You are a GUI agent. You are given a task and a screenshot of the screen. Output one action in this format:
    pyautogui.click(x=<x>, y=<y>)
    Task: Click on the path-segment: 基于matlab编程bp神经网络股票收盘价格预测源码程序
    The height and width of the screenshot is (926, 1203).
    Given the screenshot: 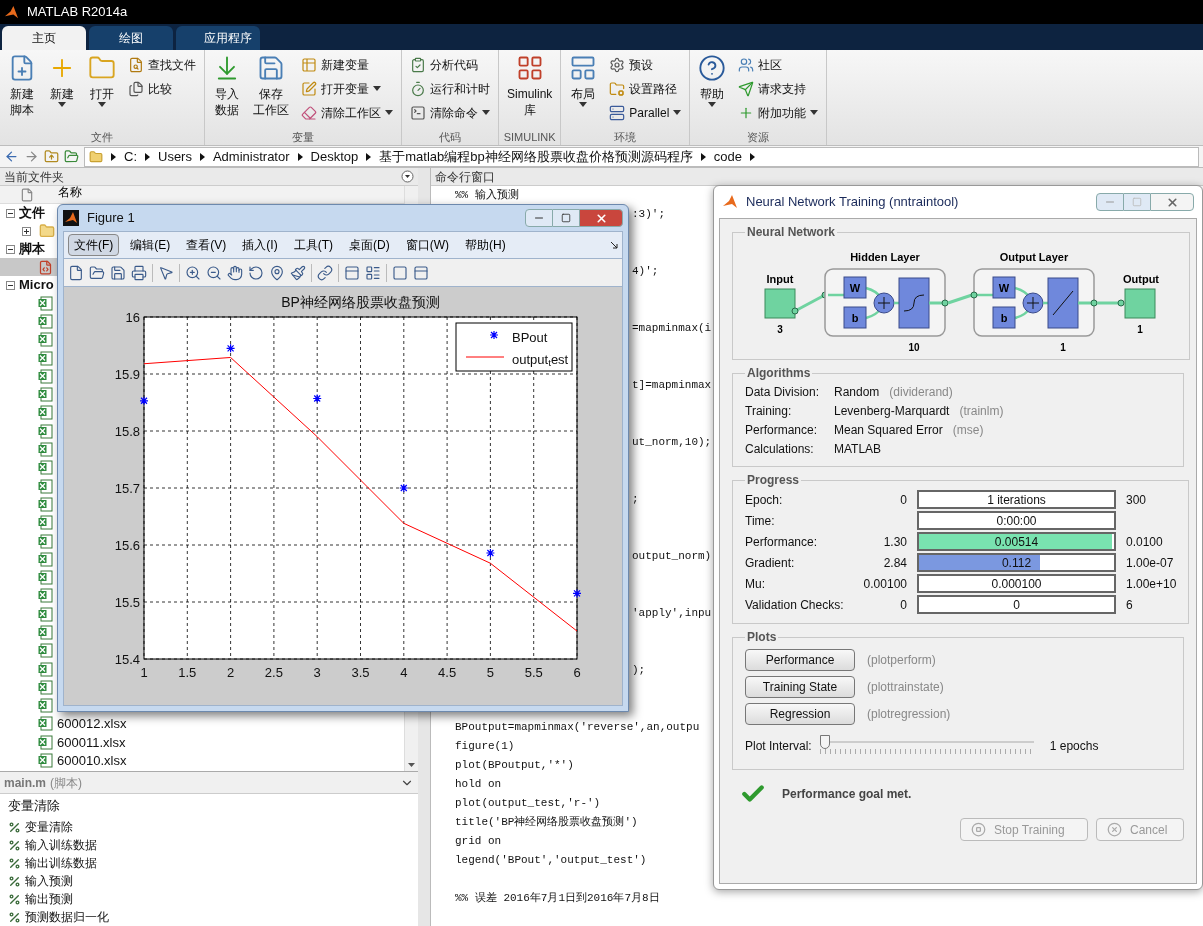 What is the action you would take?
    pyautogui.click(x=536, y=156)
    